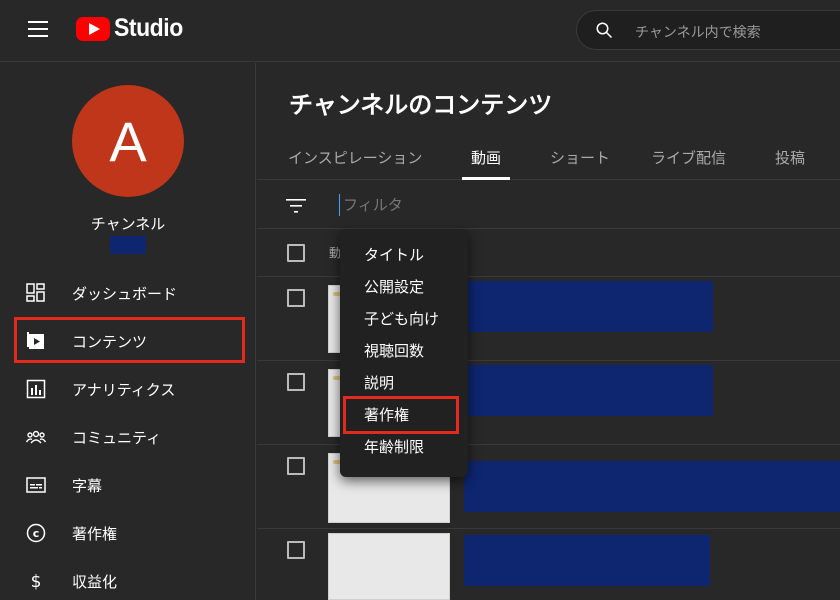  I want to click on sidebar-item-community: コミュニティ, so click(128, 437).